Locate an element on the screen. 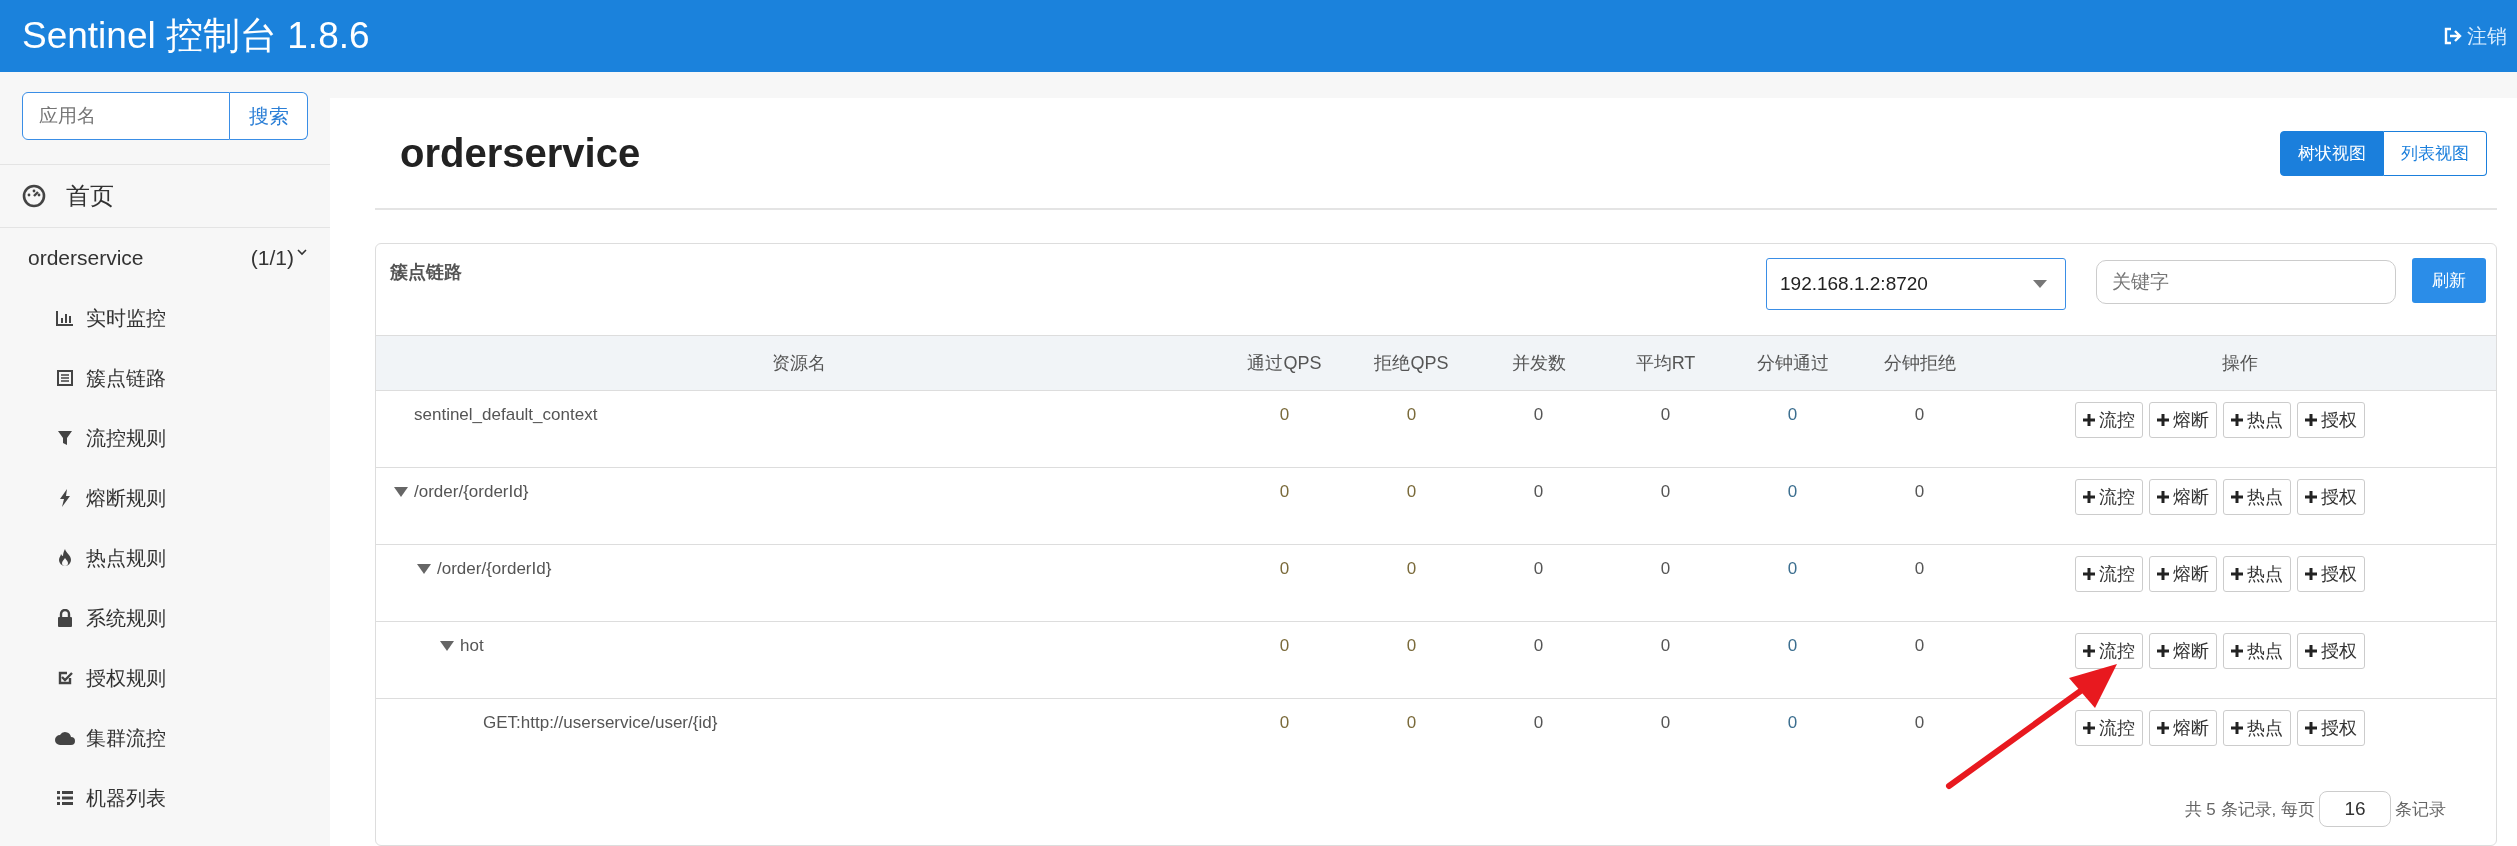 Image resolution: width=2517 pixels, height=846 pixels. column-header: 分钟拒绝 is located at coordinates (1919, 363).